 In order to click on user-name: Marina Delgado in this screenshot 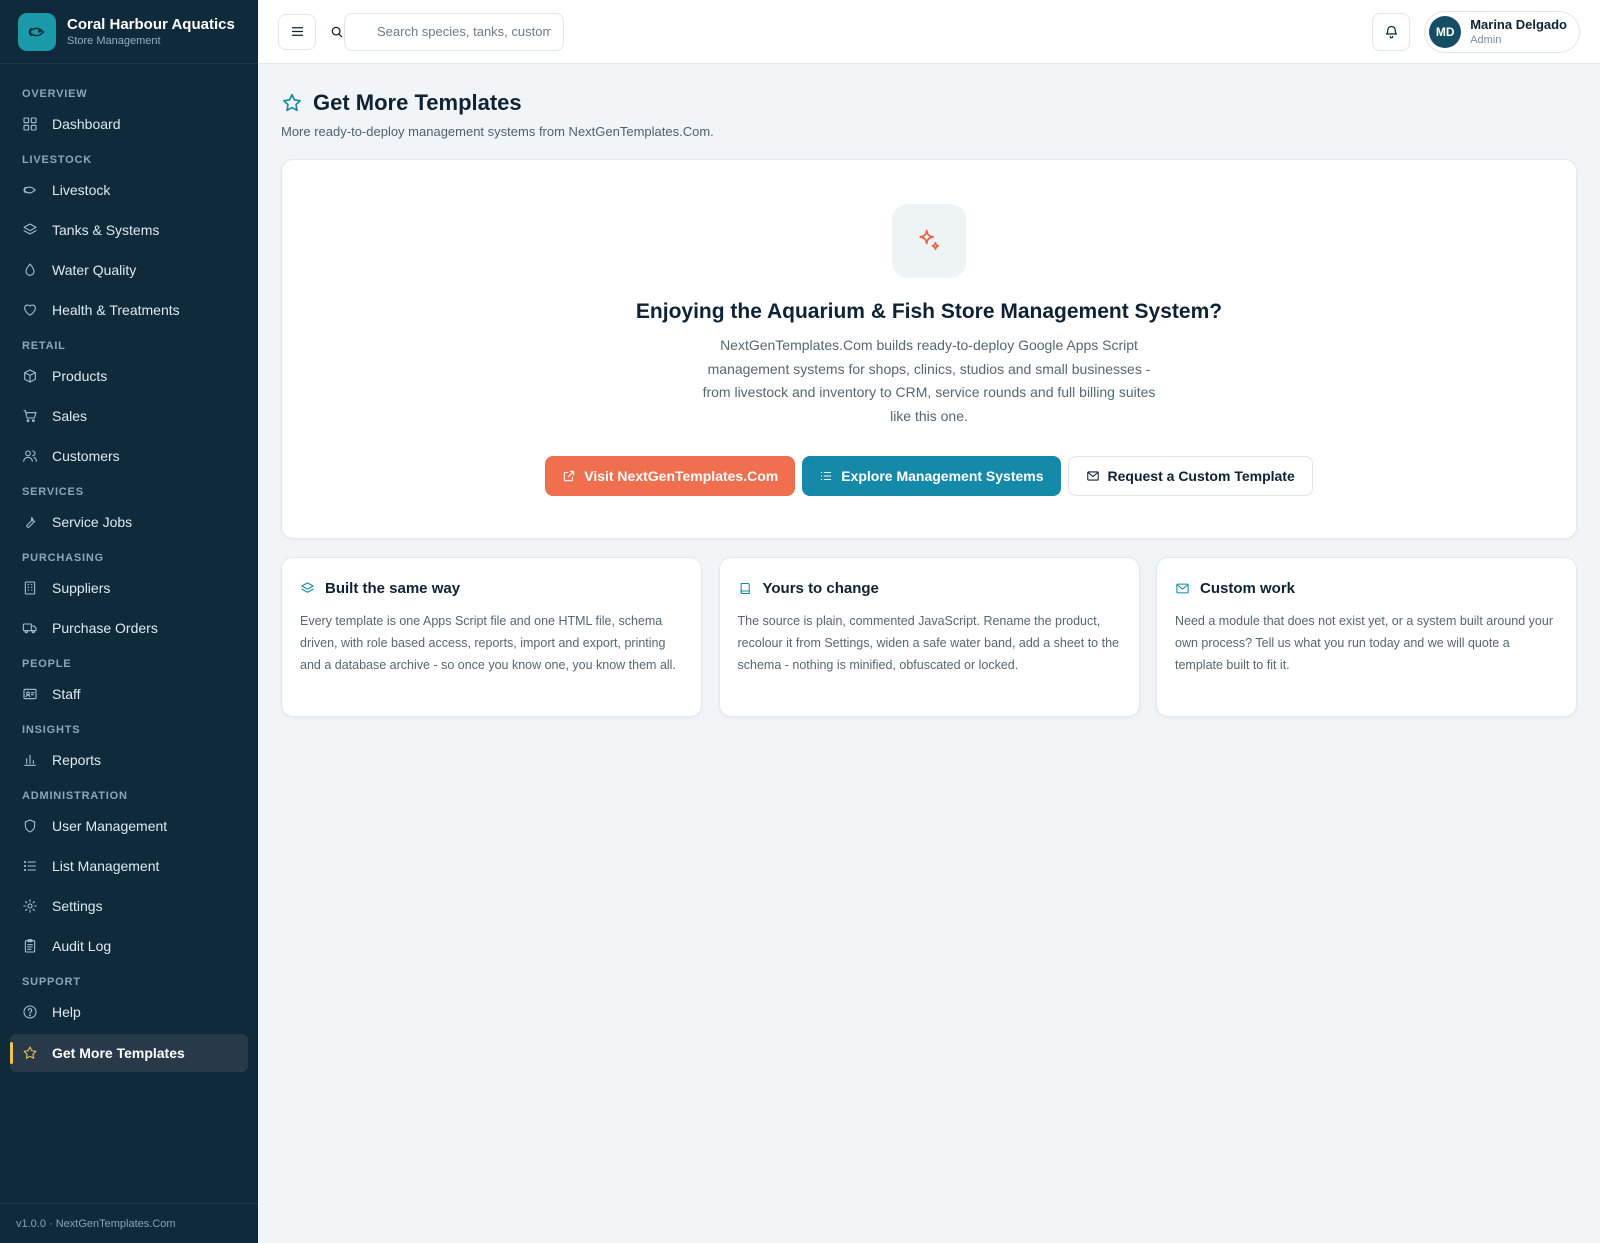, I will do `click(1518, 24)`.